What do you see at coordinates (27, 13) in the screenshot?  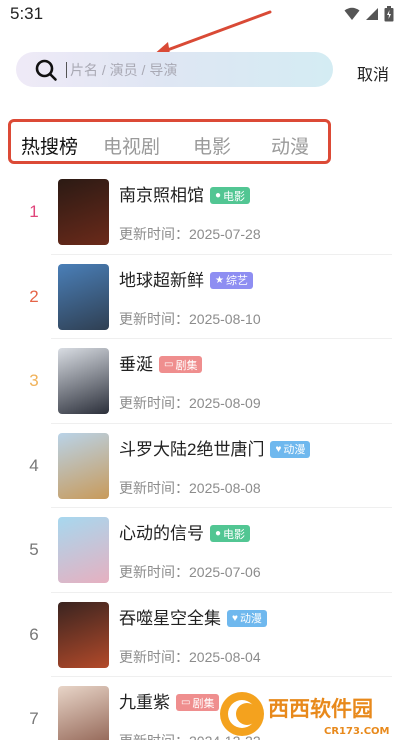 I see `status-time: 5:31` at bounding box center [27, 13].